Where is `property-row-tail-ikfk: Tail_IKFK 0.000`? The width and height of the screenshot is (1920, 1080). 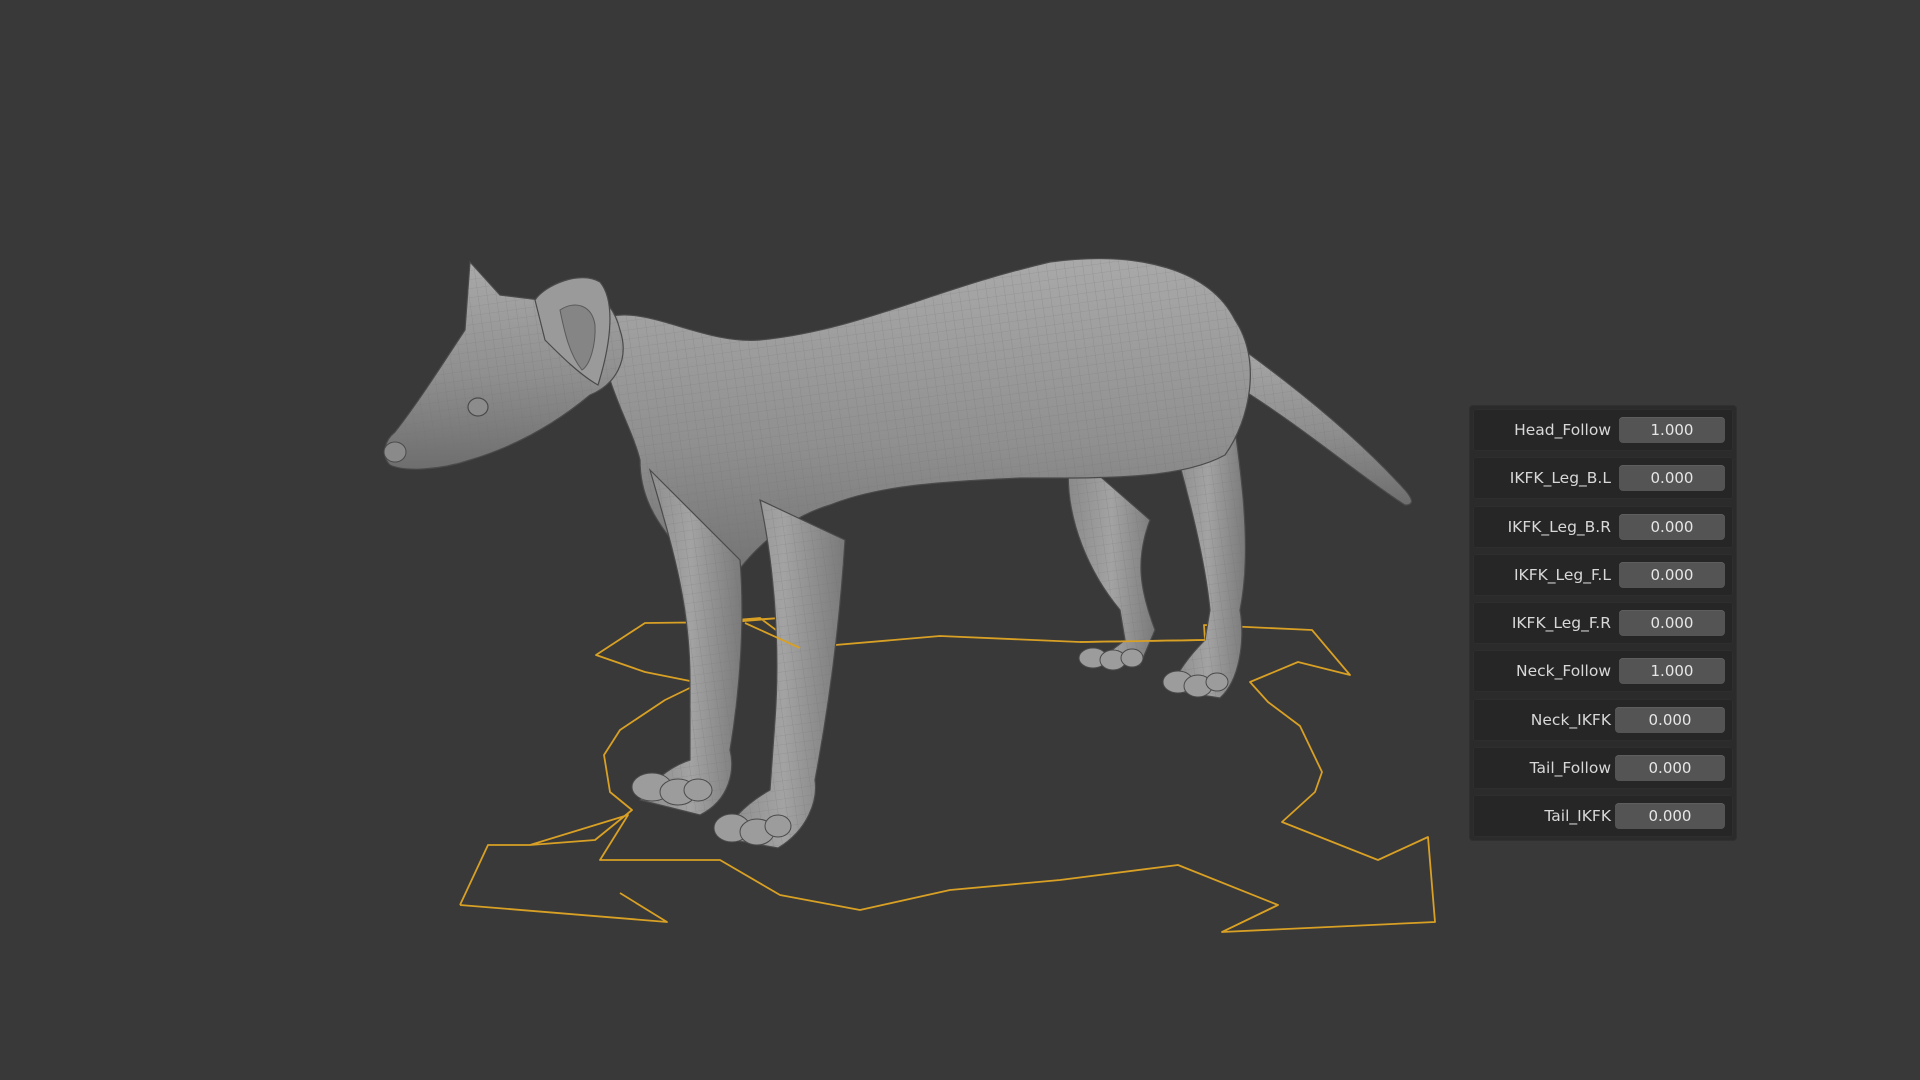 property-row-tail-ikfk: Tail_IKFK 0.000 is located at coordinates (1603, 816).